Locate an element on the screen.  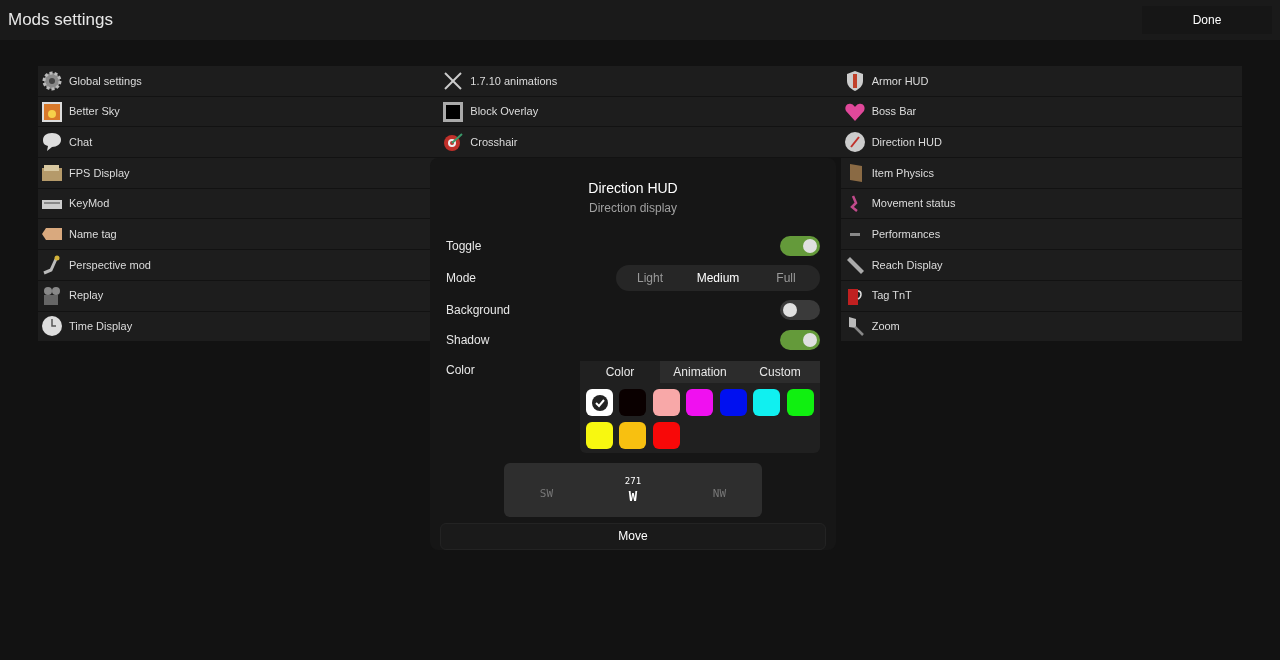
clock-icon is located at coordinates (52, 326).